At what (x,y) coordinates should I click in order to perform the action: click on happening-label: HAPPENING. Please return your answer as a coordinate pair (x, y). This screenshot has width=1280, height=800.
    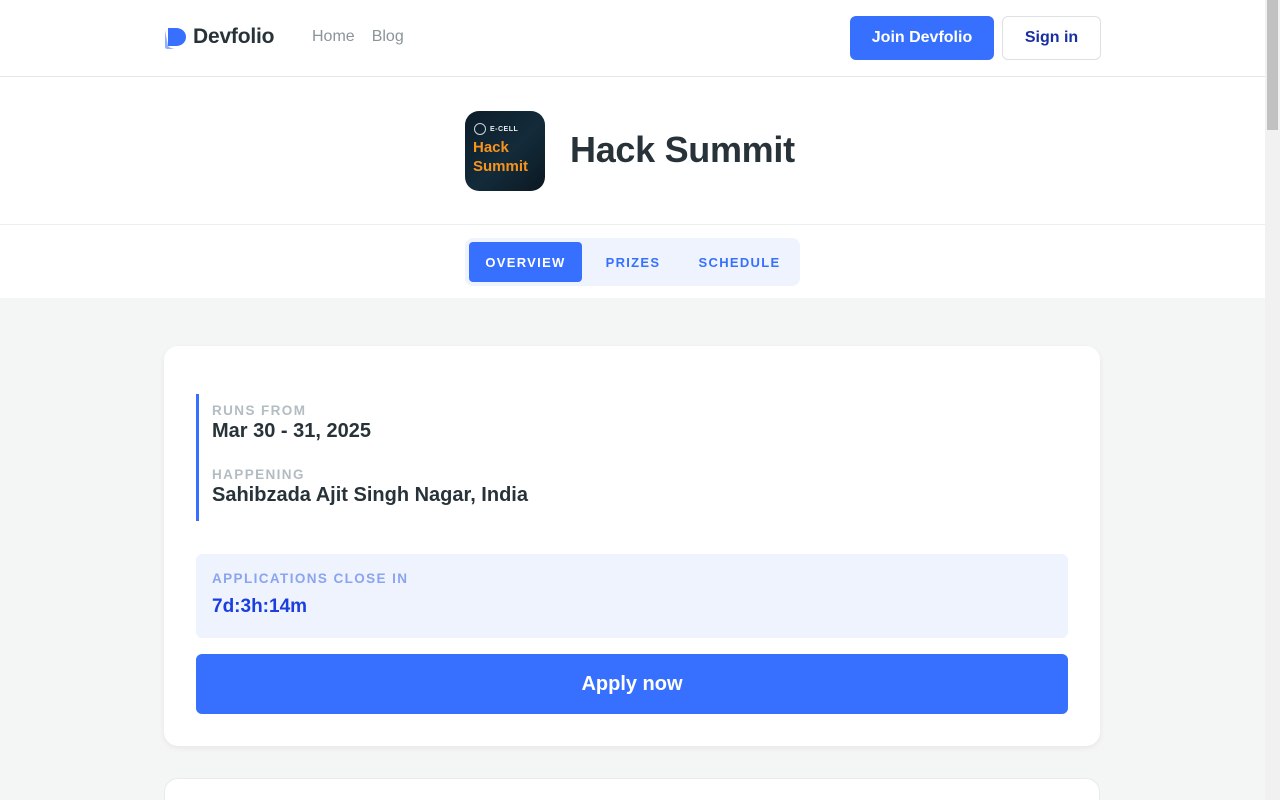
    Looking at the image, I should click on (258, 474).